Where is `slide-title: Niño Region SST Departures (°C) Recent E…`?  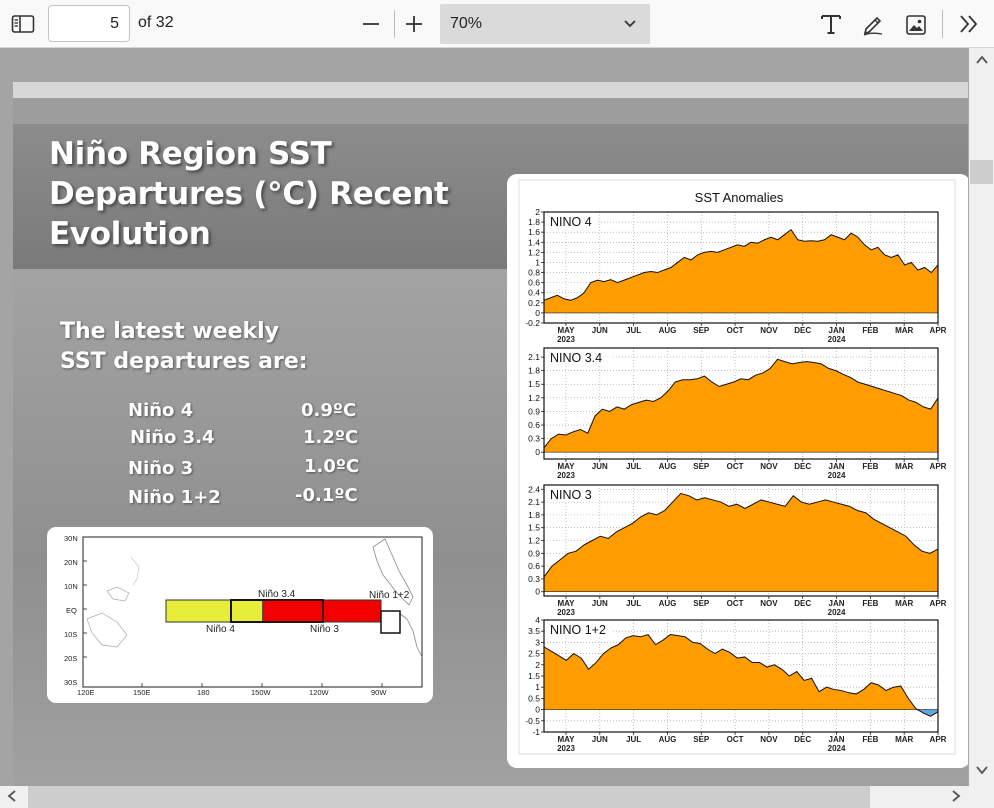
slide-title: Niño Region SST Departures (°C) Recent E… is located at coordinates (259, 194).